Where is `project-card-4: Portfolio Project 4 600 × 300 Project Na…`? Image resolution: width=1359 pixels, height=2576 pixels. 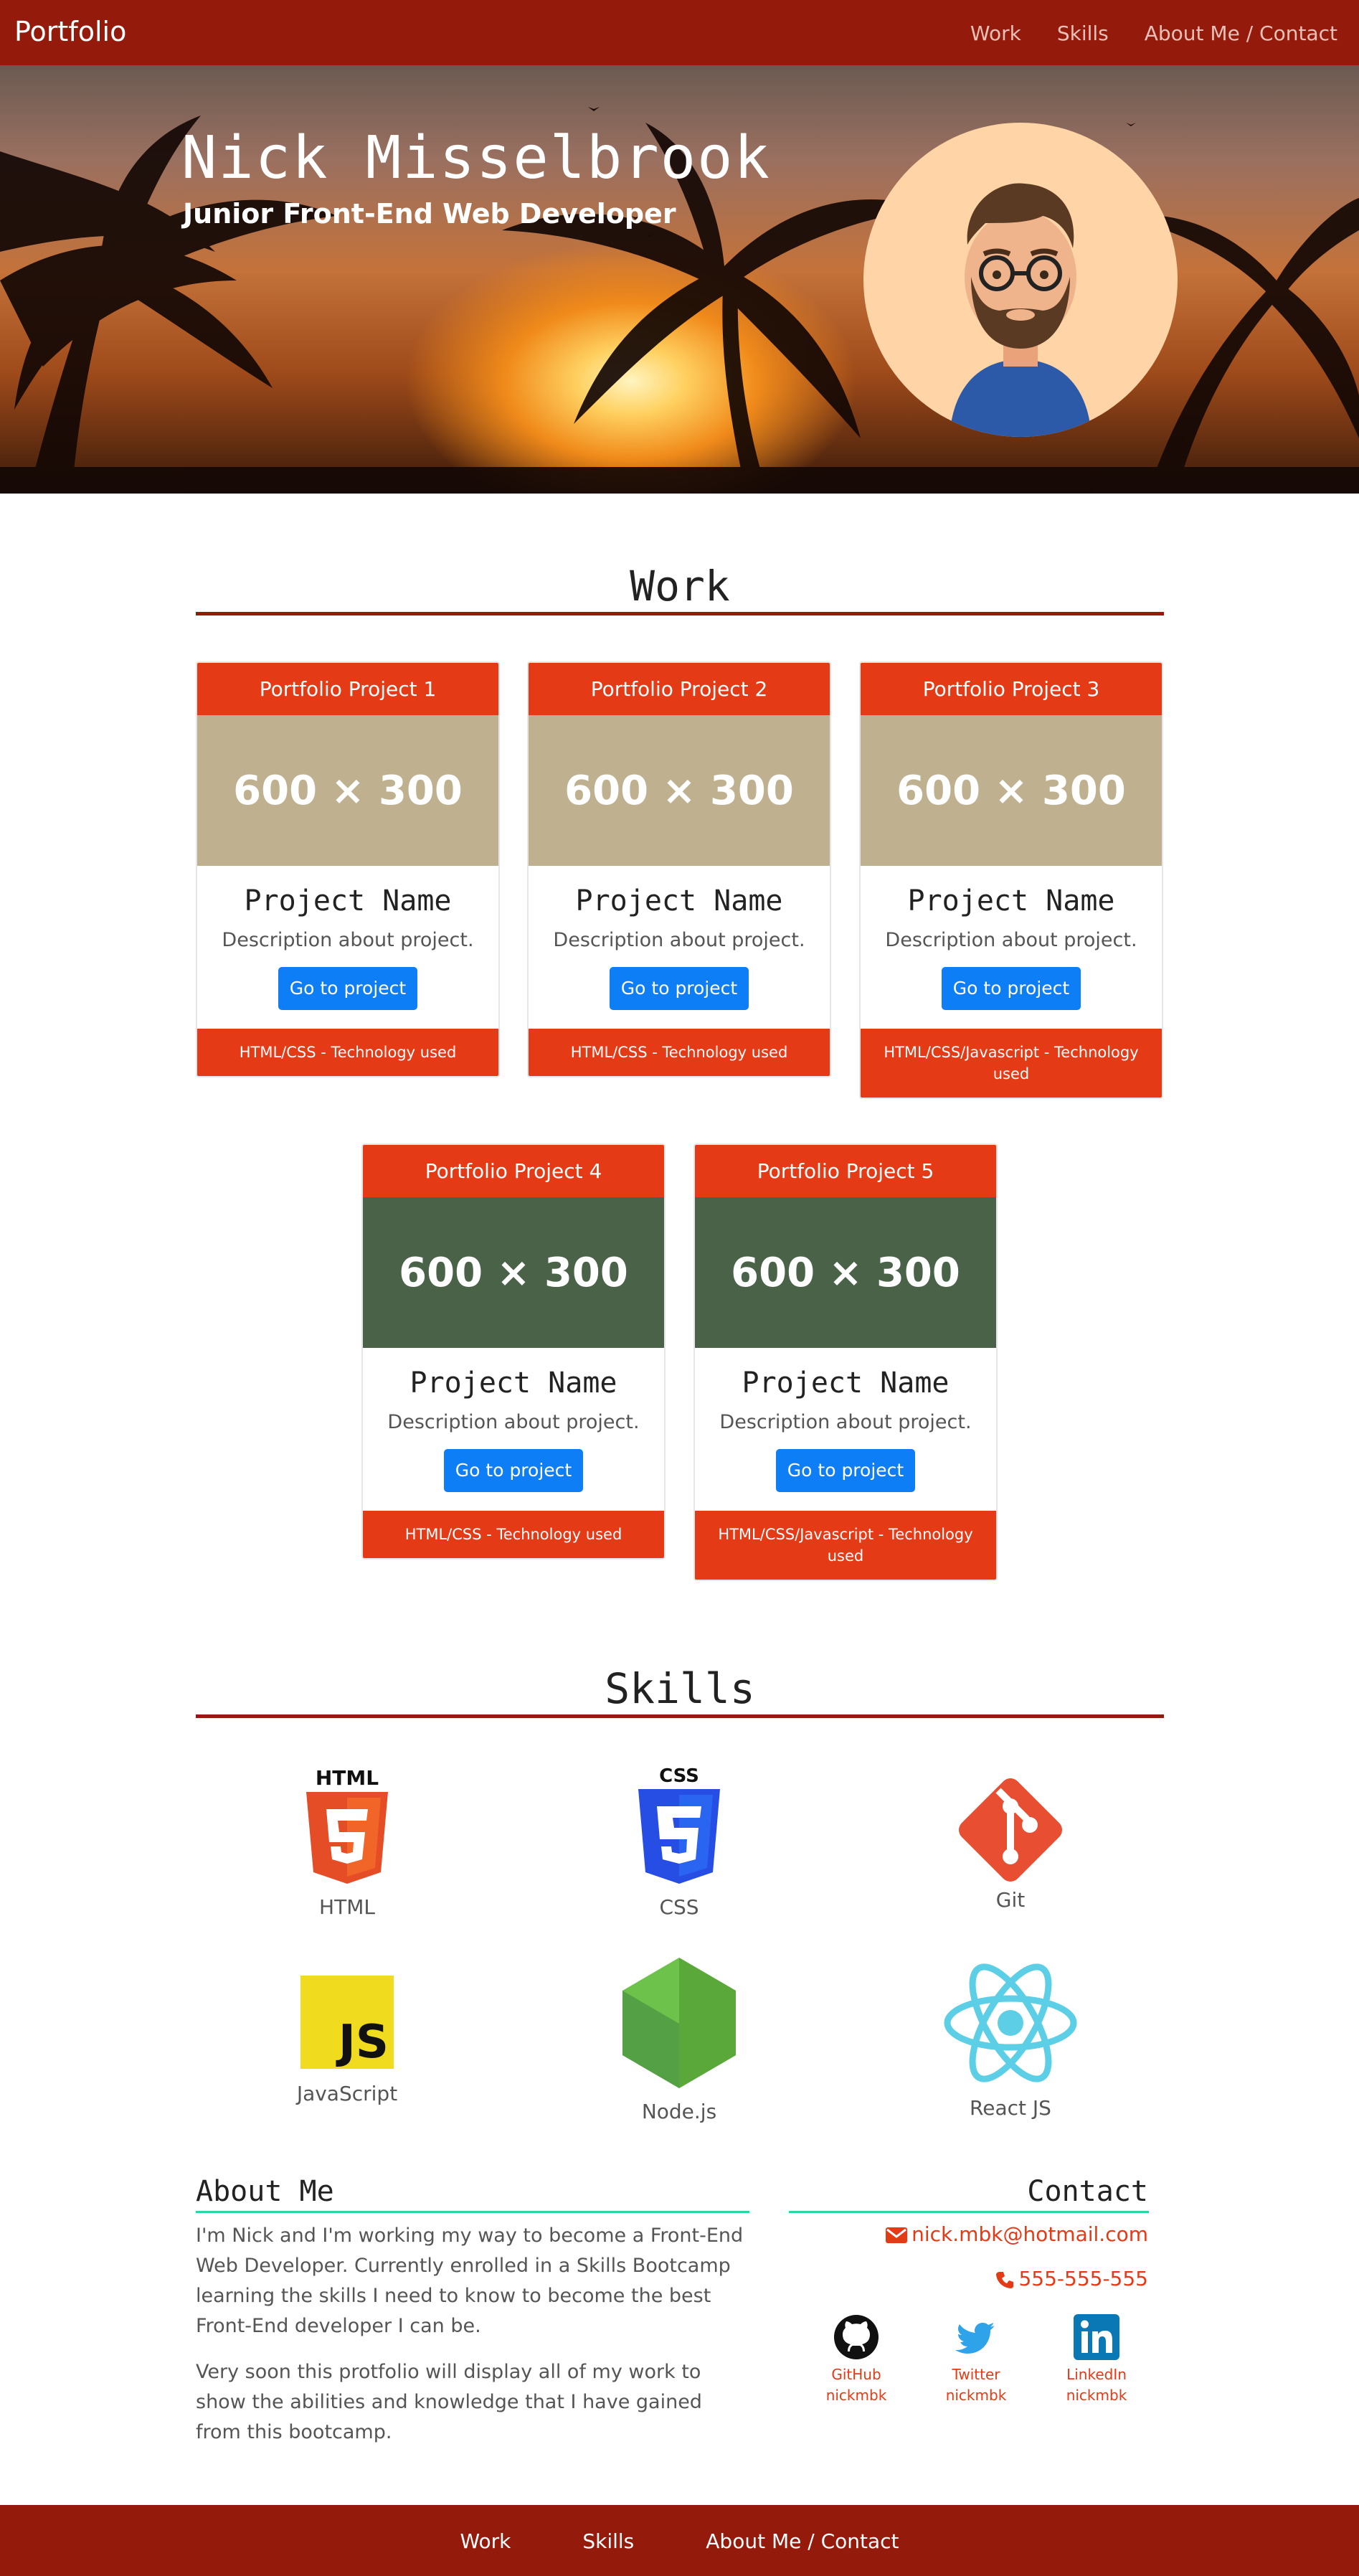
project-card-4: Portfolio Project 4 600 × 300 Project Na… is located at coordinates (513, 1351).